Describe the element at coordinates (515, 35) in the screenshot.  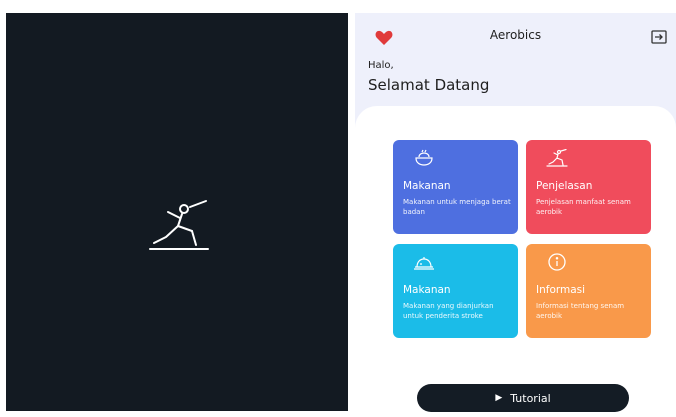
I see `app-title: Aerobics` at that location.